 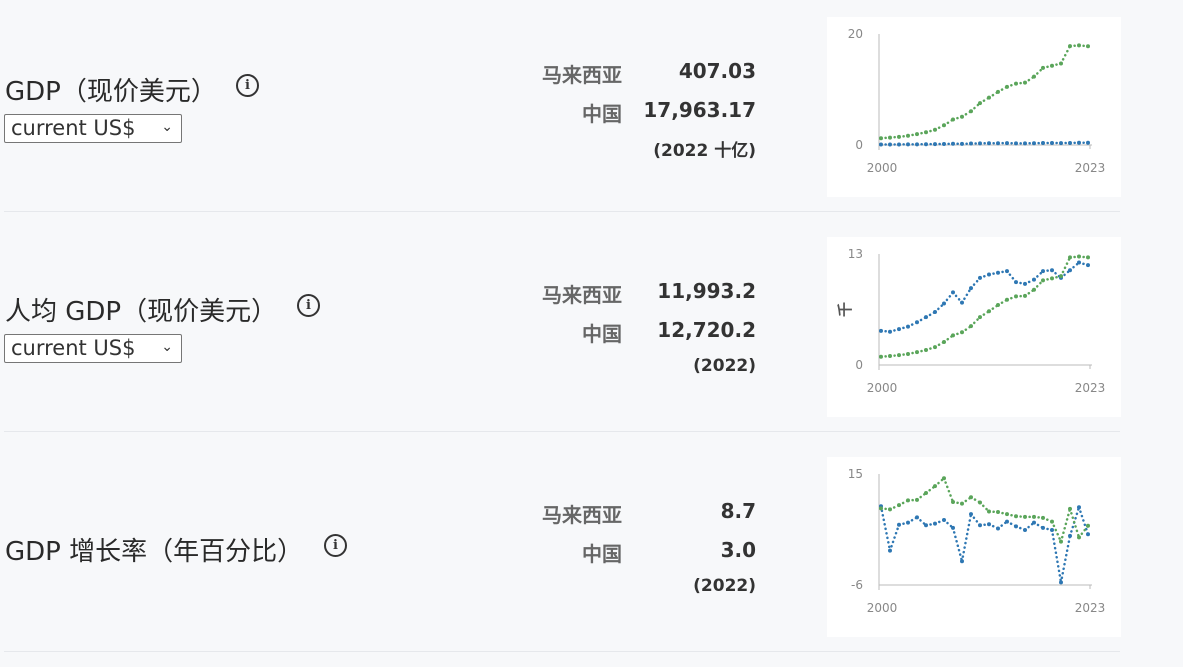 I want to click on row-divider, so click(x=562, y=651).